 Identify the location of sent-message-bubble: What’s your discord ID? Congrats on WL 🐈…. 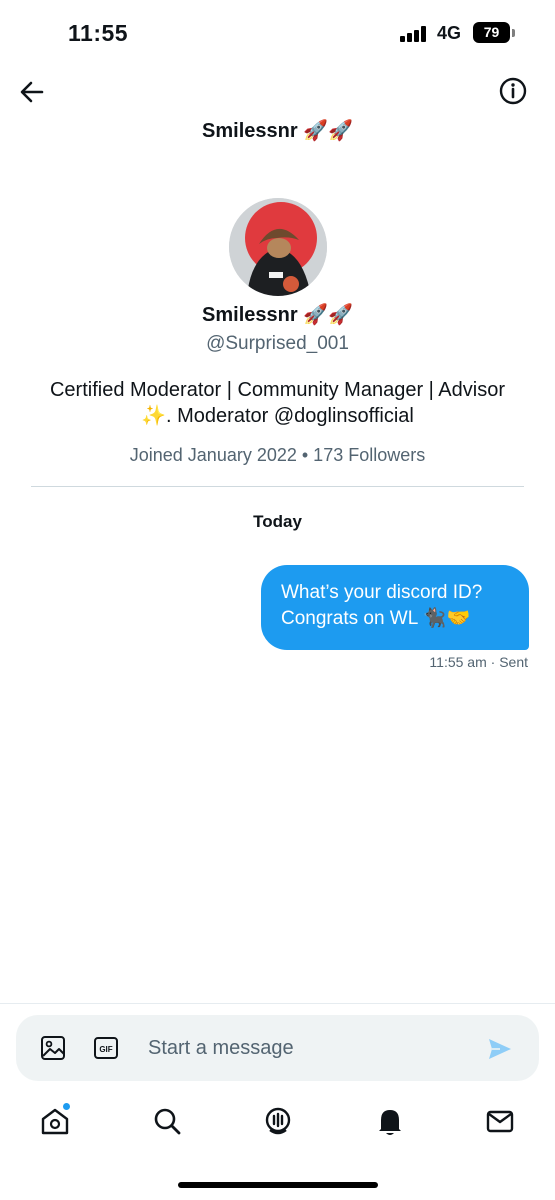
(395, 607).